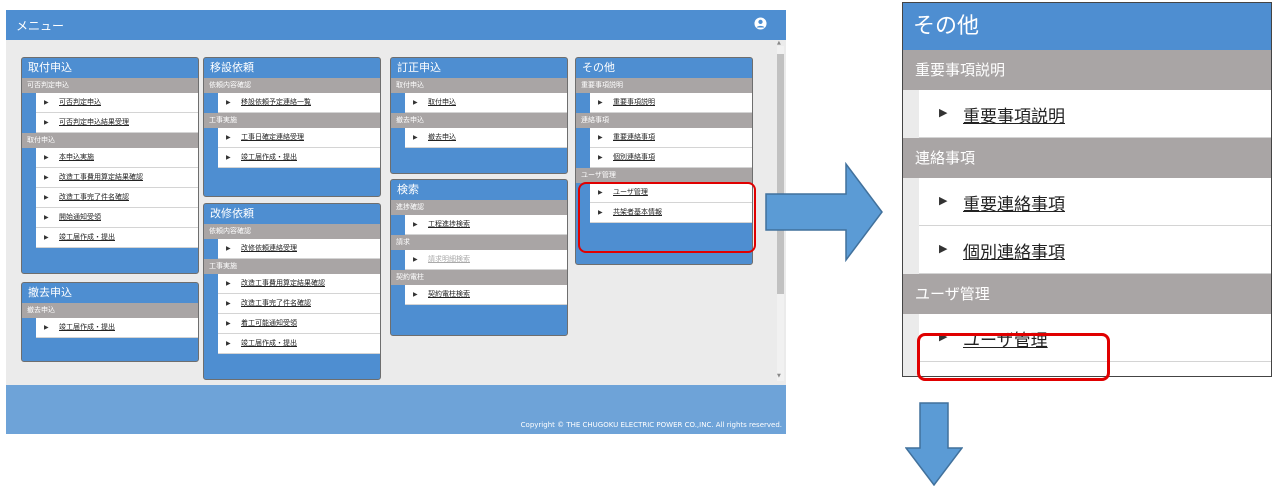  Describe the element at coordinates (1087, 158) in the screenshot. I see `zoom-section-header: 連絡事項` at that location.